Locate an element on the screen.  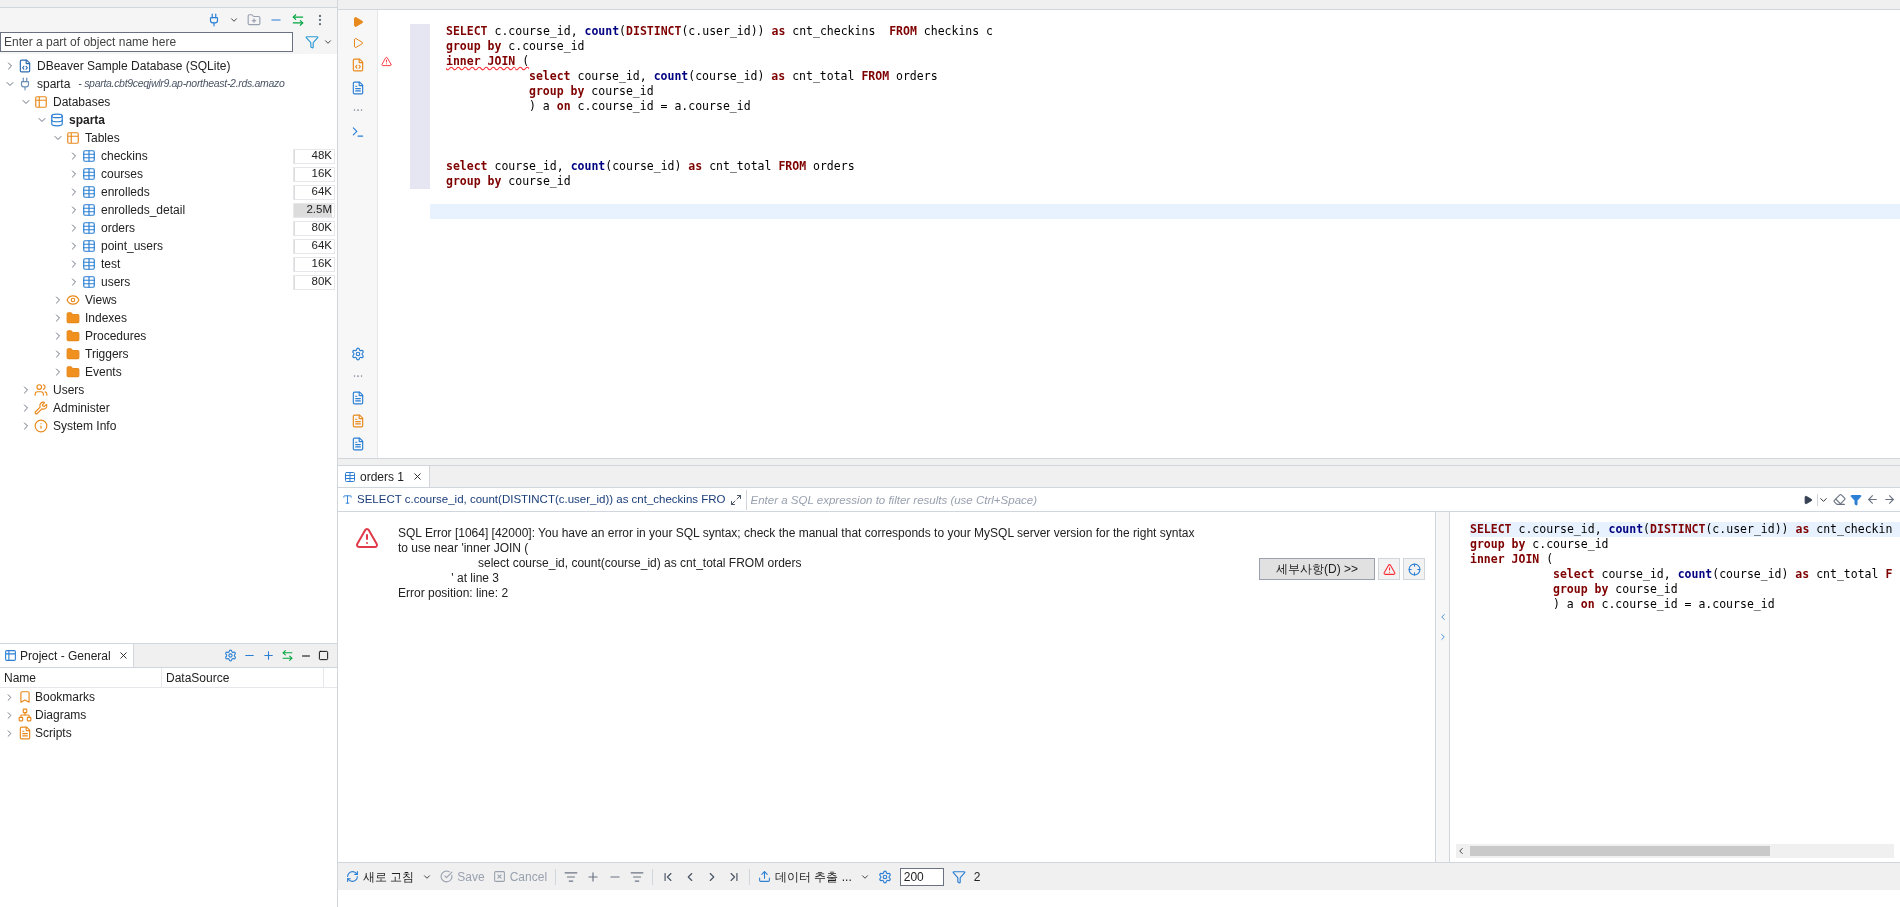
tree-item: DBeaver Sample Database (SQLite) is located at coordinates (134, 66).